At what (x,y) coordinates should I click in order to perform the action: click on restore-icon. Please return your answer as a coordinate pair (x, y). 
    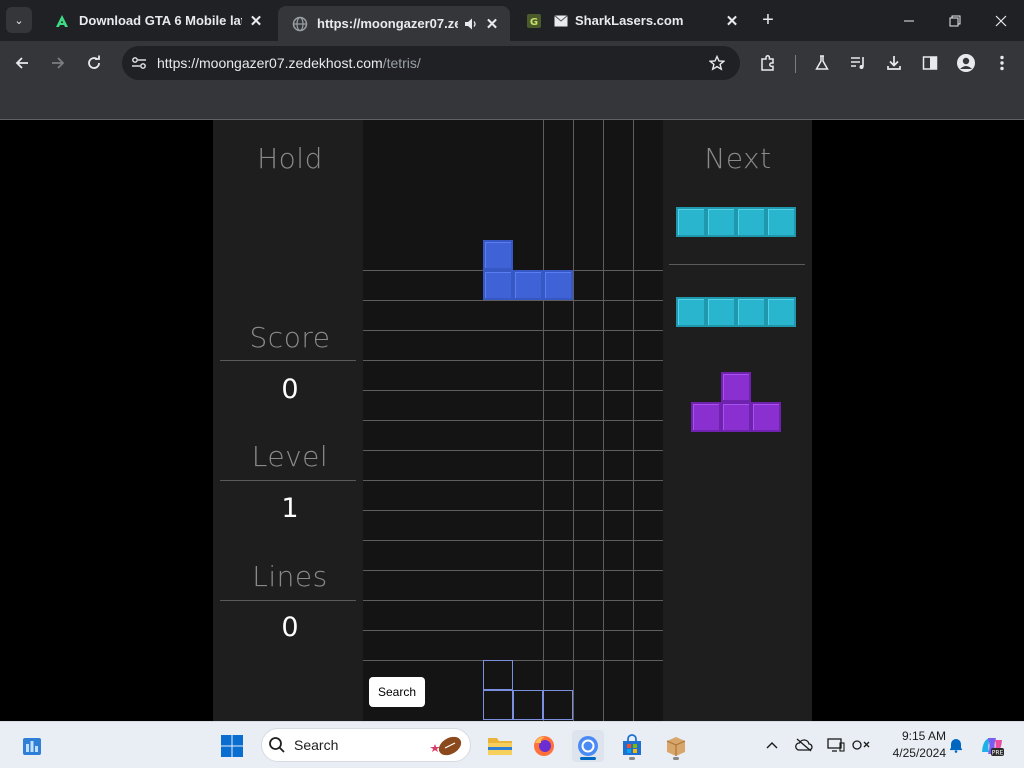
    Looking at the image, I should click on (955, 20).